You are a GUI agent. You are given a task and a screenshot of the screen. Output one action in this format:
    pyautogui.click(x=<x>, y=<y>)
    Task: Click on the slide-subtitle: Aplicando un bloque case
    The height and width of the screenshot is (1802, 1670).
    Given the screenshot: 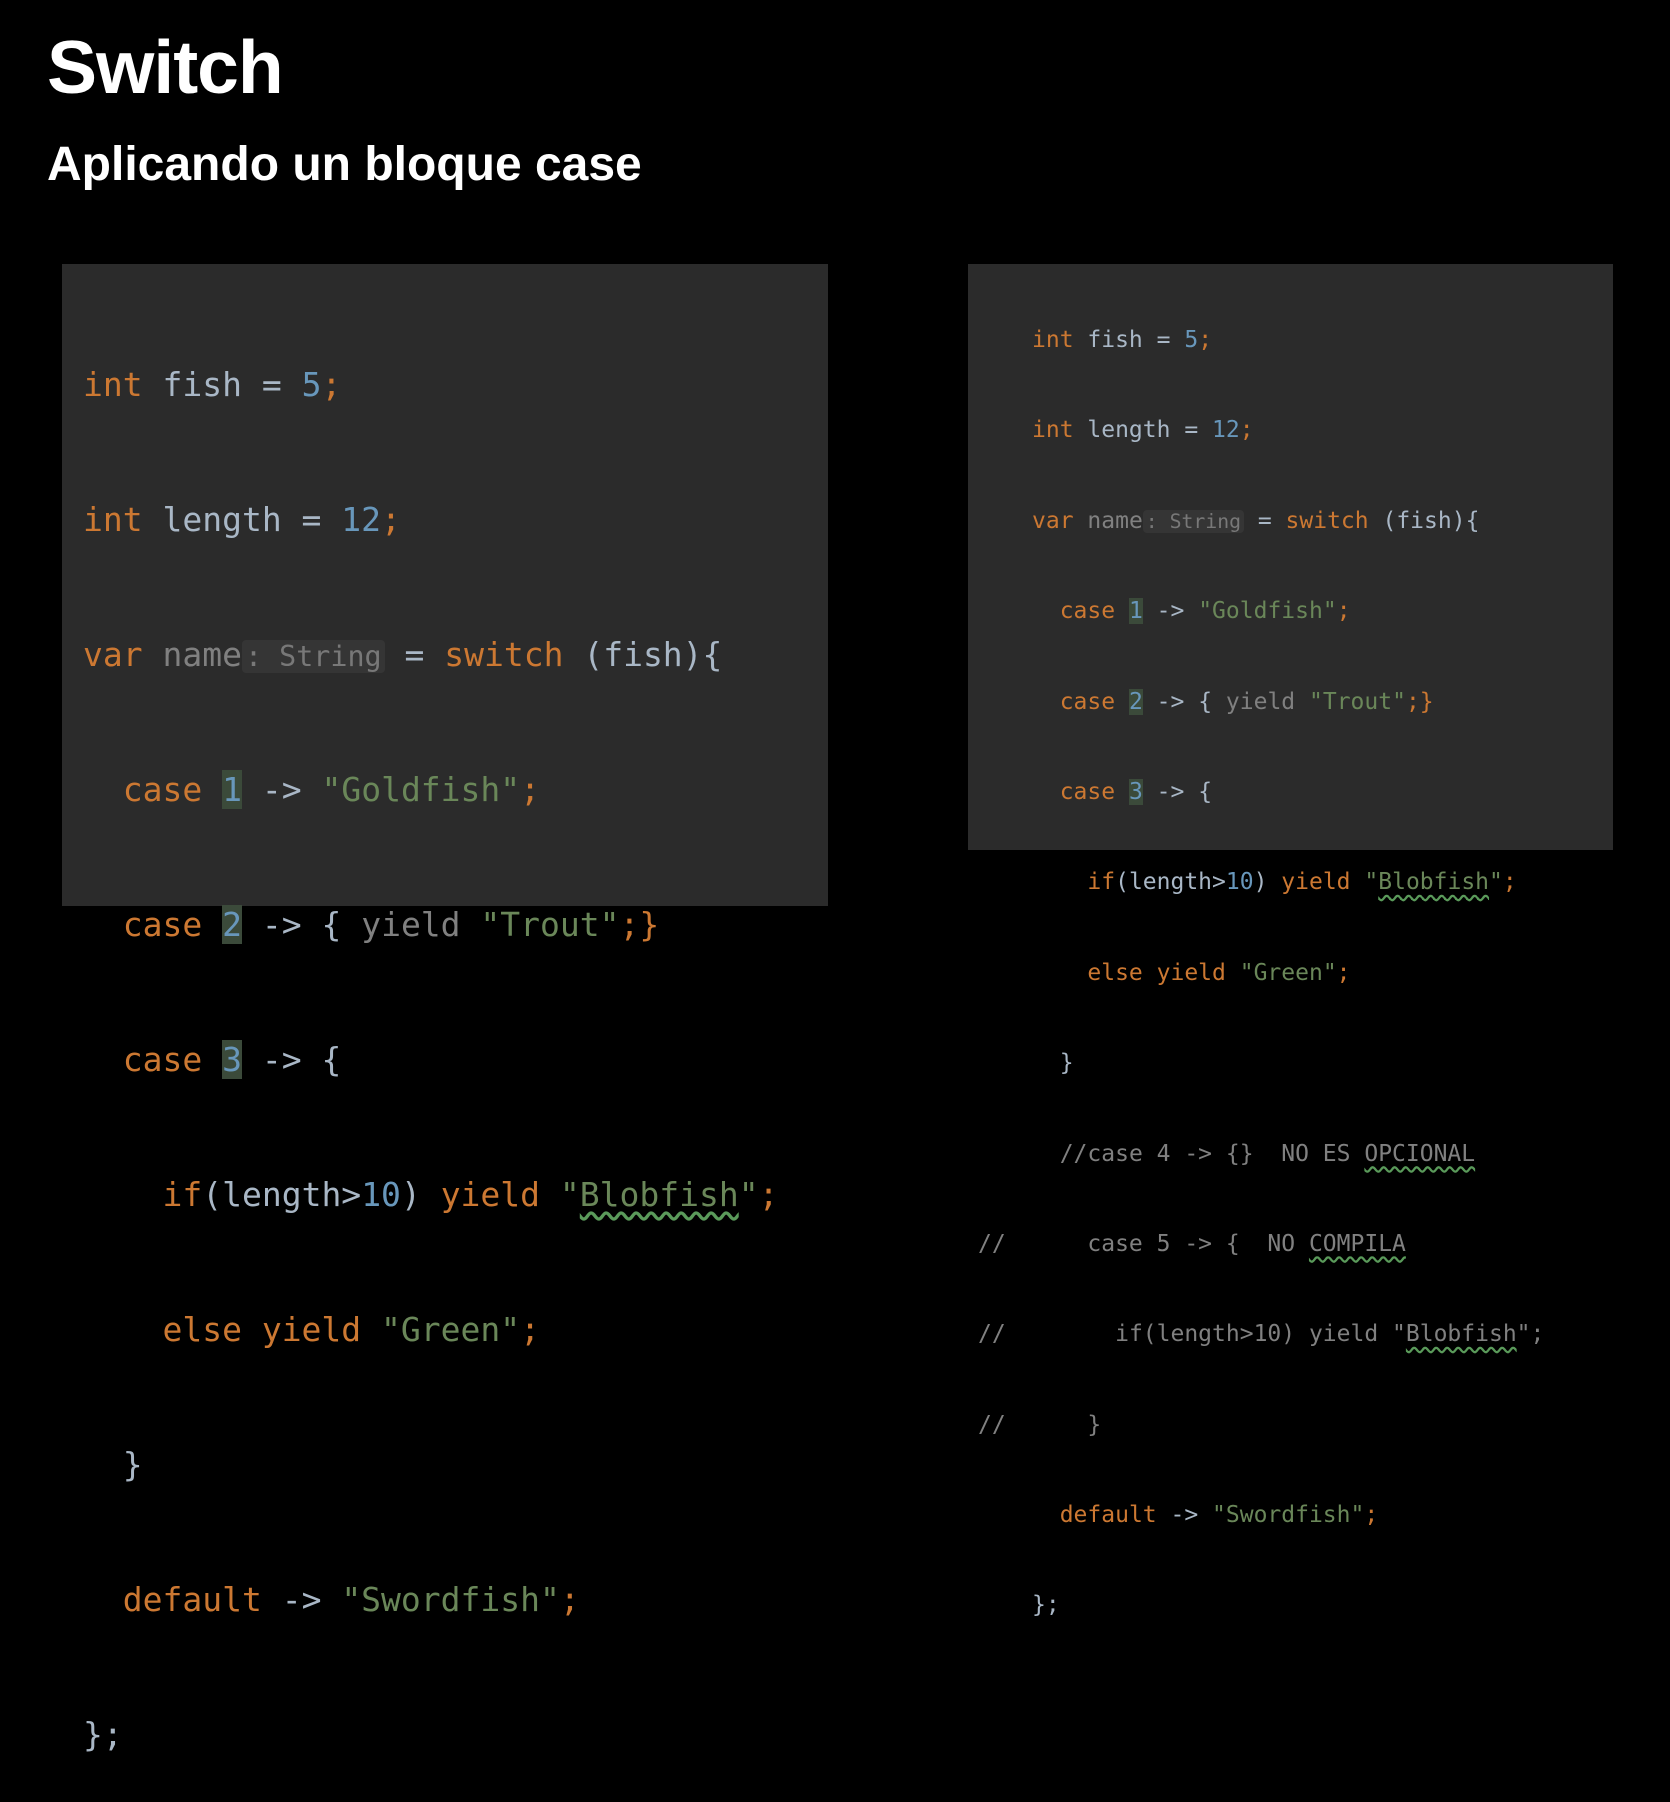 What is the action you would take?
    pyautogui.click(x=344, y=164)
    